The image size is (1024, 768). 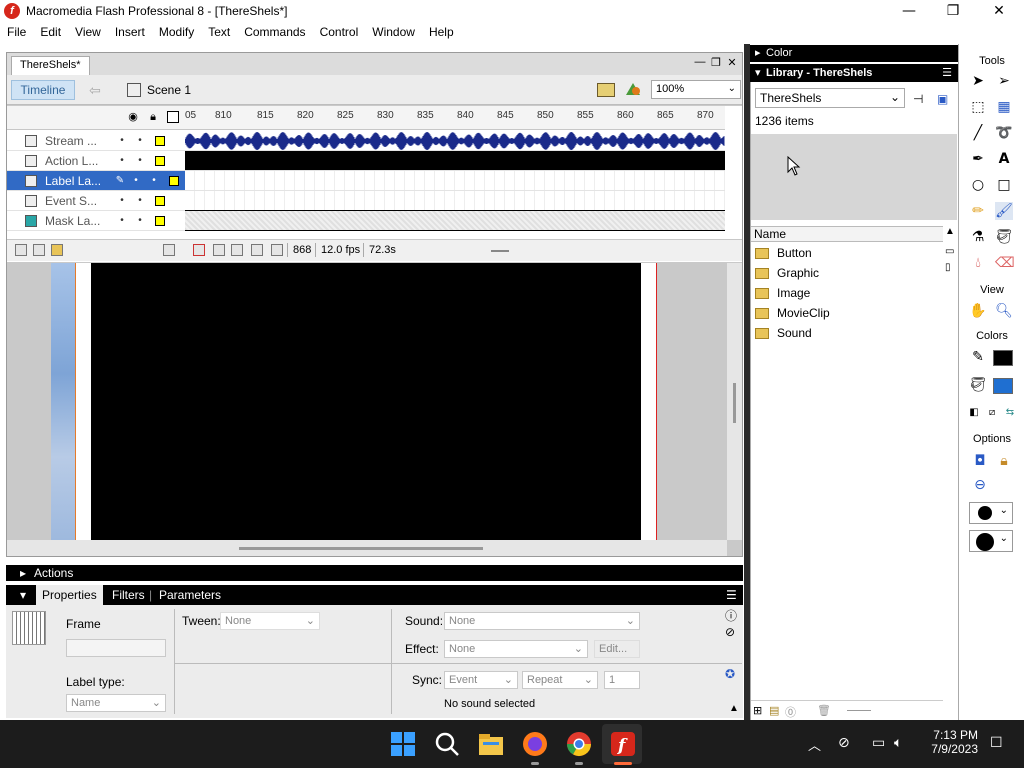 I want to click on chevron-up-icon: ︿, so click(x=814, y=744).